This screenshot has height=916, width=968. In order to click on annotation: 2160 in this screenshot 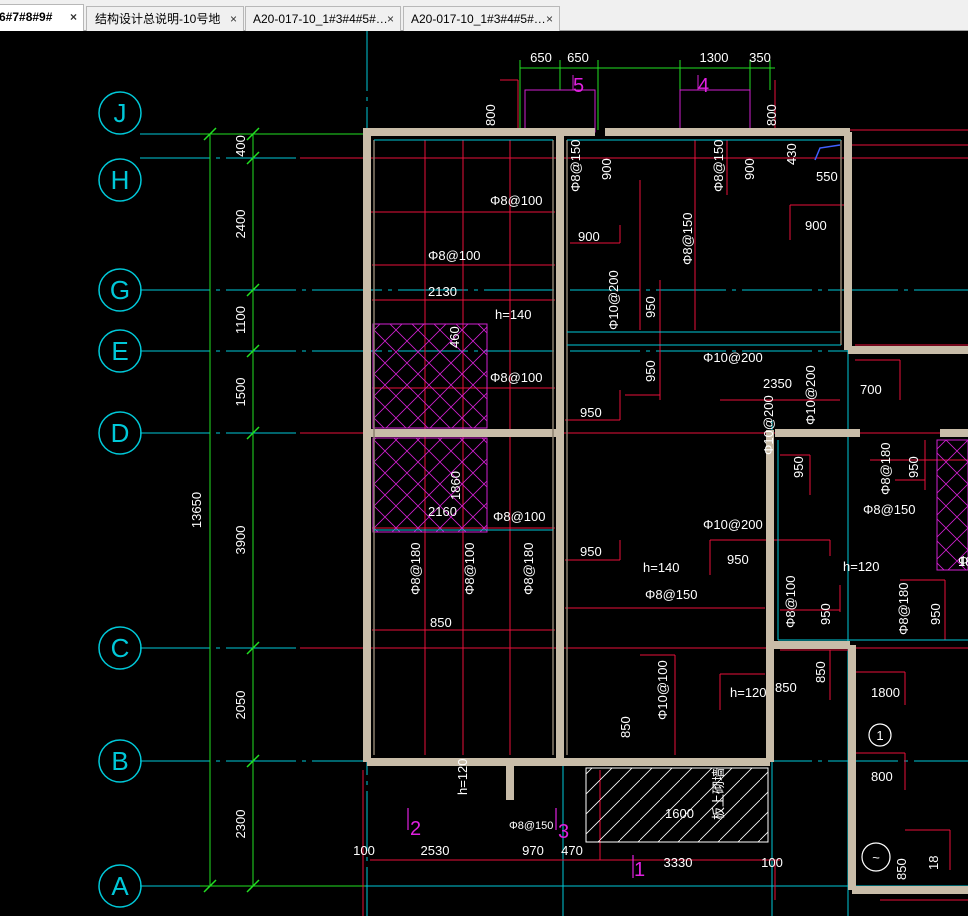, I will do `click(442, 511)`.